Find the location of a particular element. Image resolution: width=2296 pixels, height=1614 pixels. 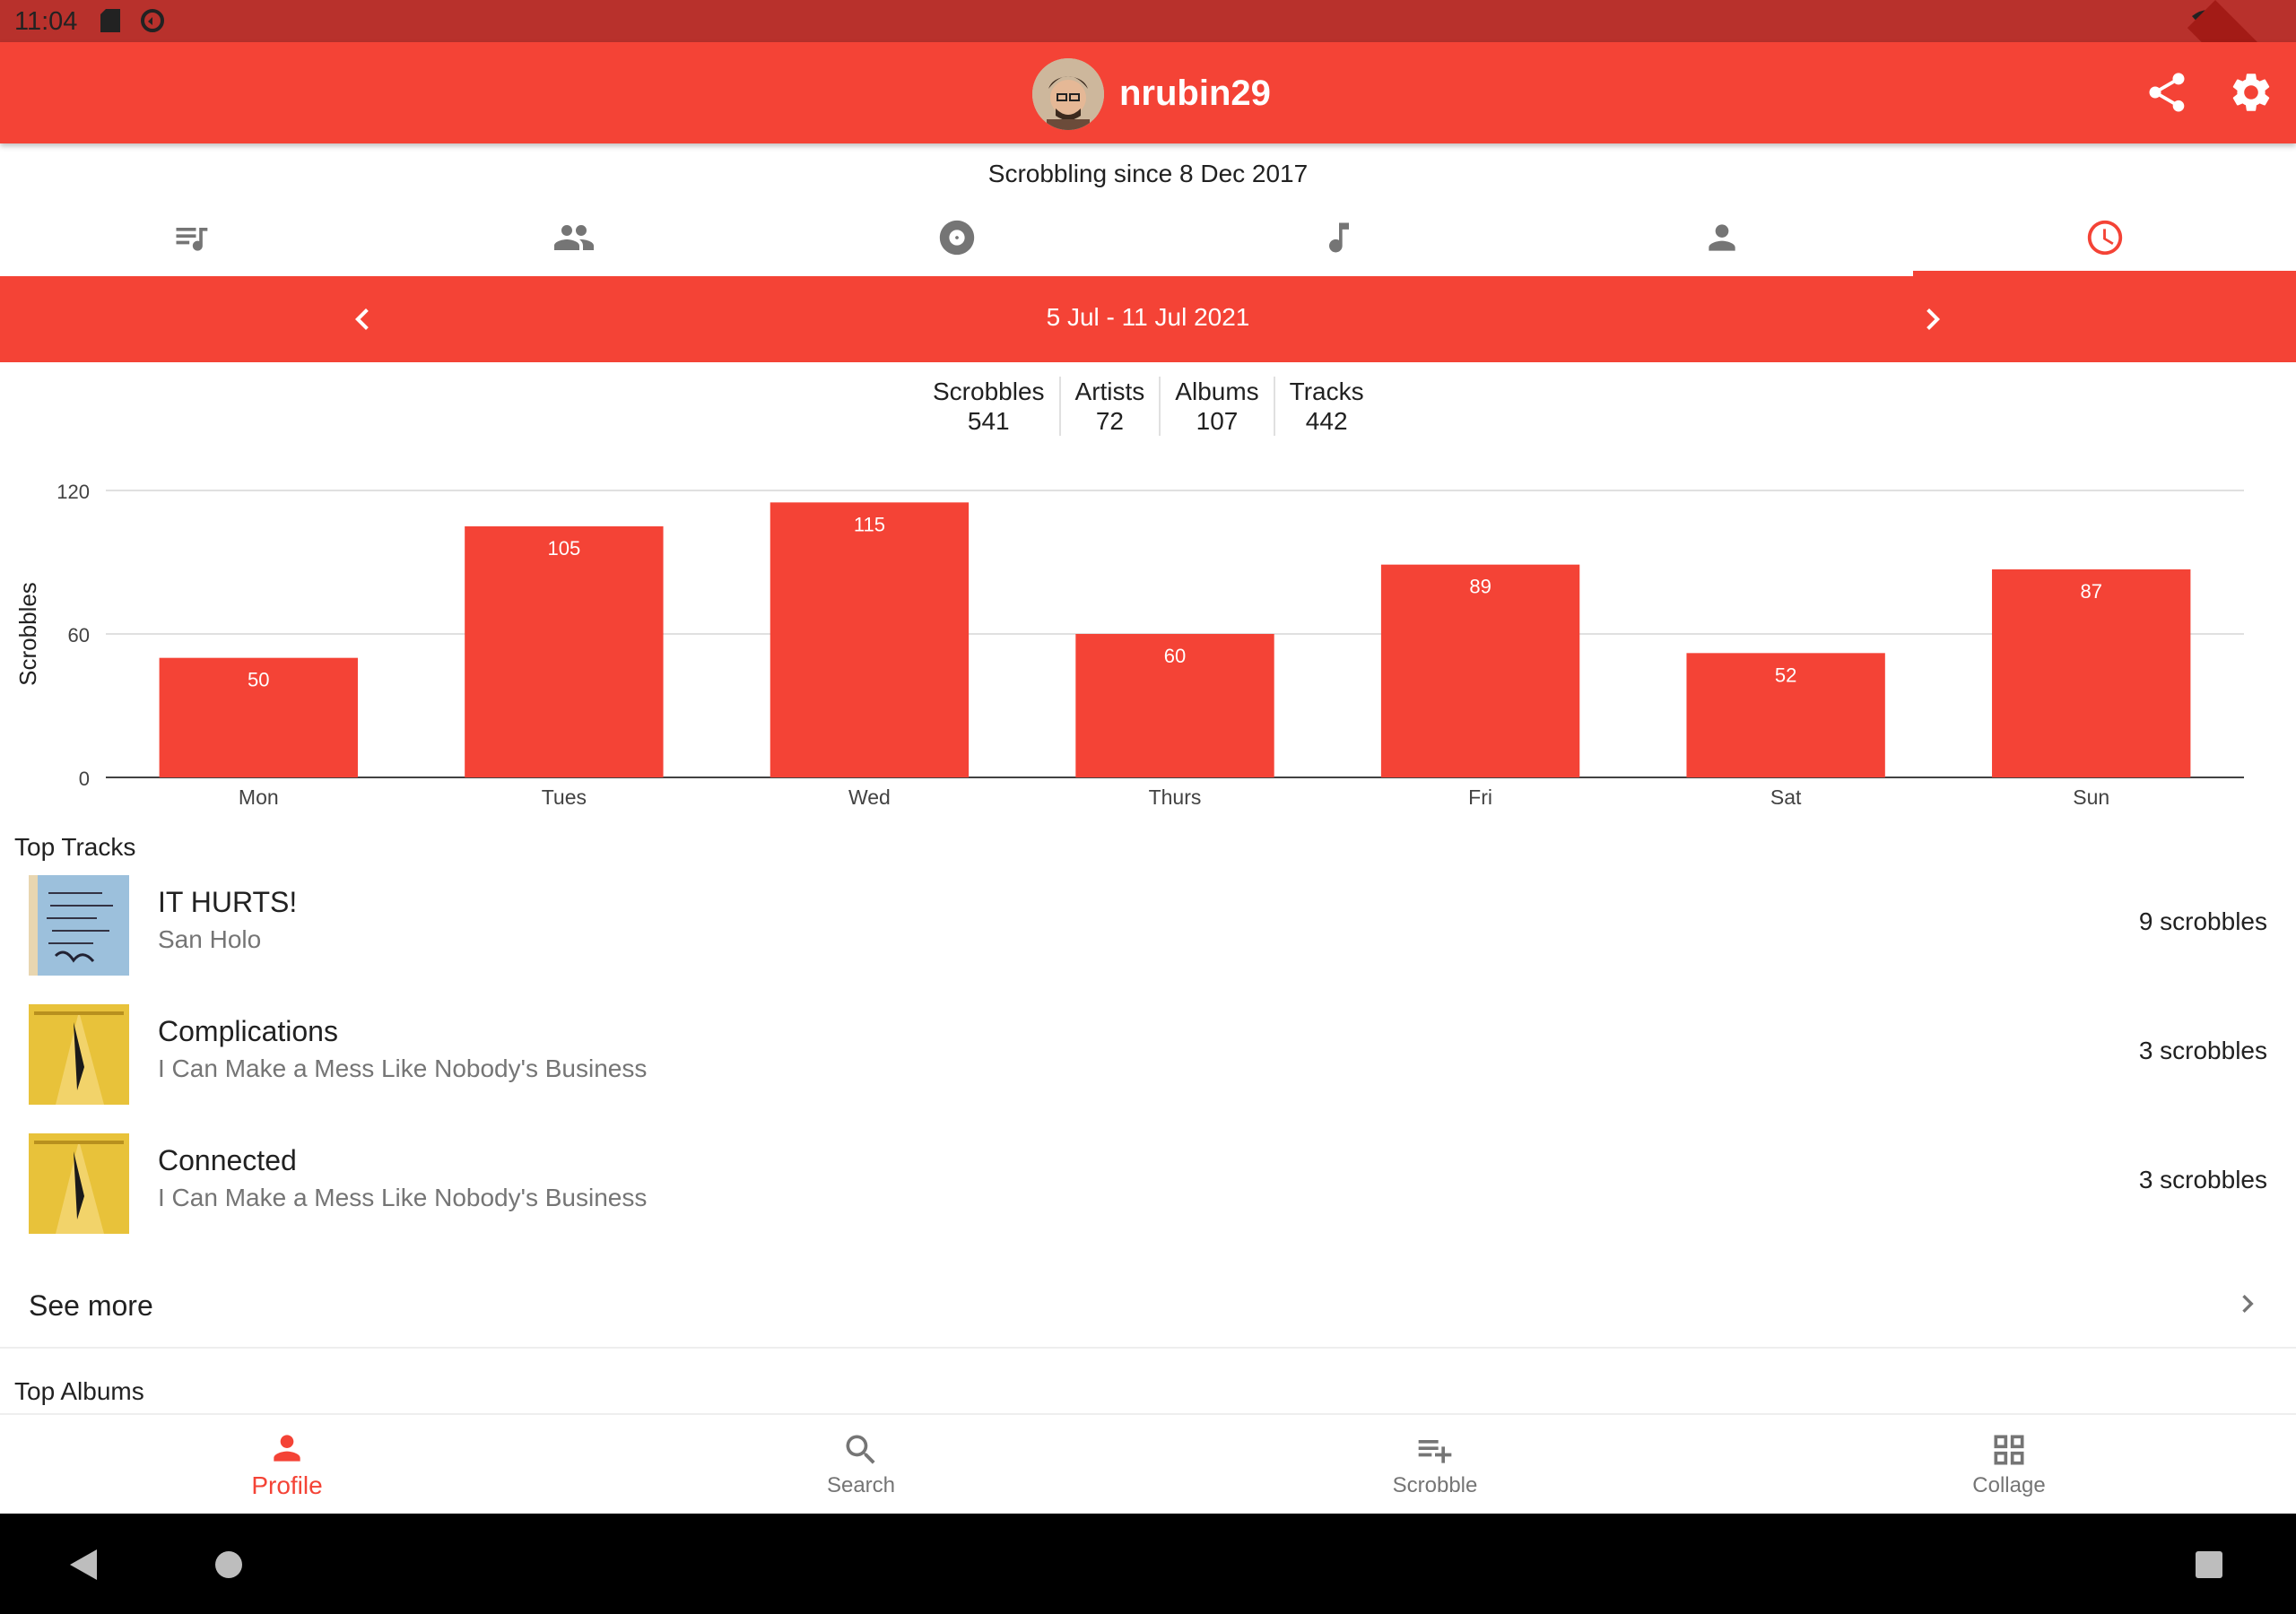

tab-scrobbles is located at coordinates (191, 237).